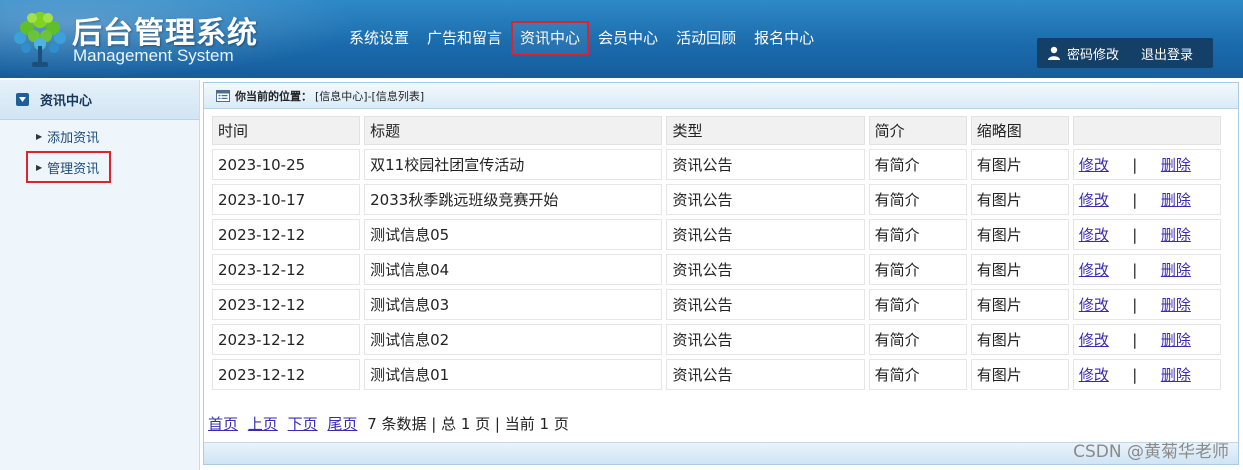  I want to click on sidebar-item-manage-news: ▶ 管理资讯, so click(68, 167).